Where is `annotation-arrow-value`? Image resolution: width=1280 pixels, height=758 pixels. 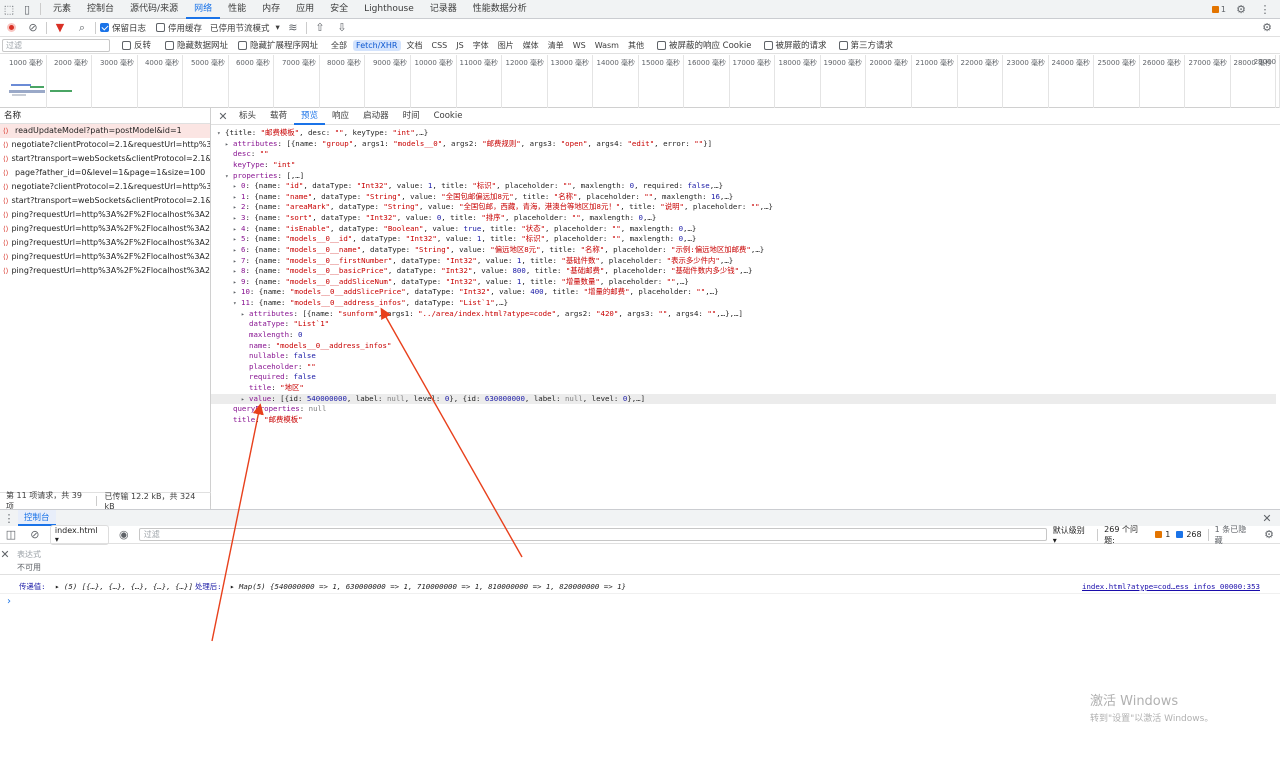 annotation-arrow-value is located at coordinates (237, 522).